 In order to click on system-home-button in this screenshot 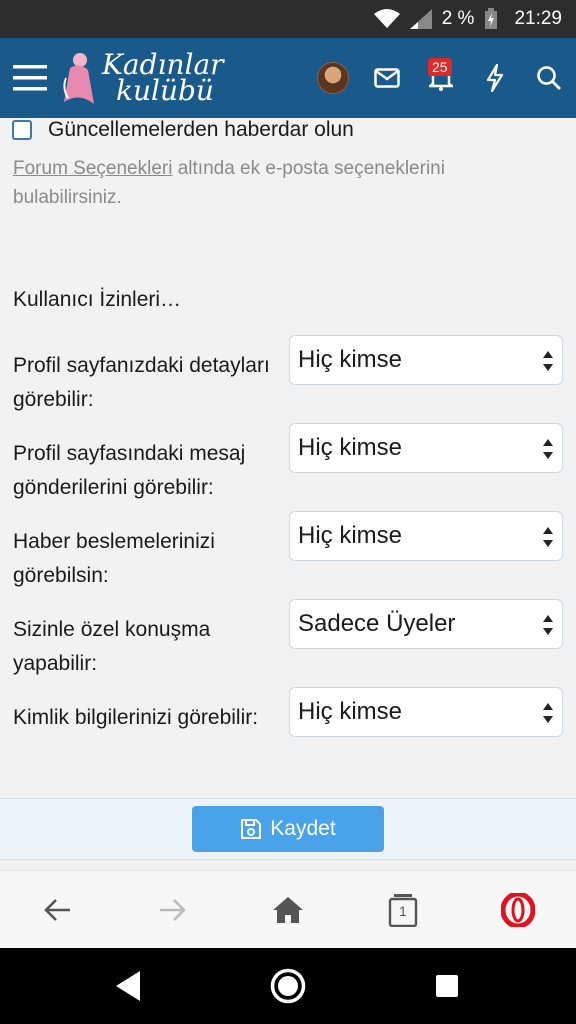, I will do `click(288, 986)`.